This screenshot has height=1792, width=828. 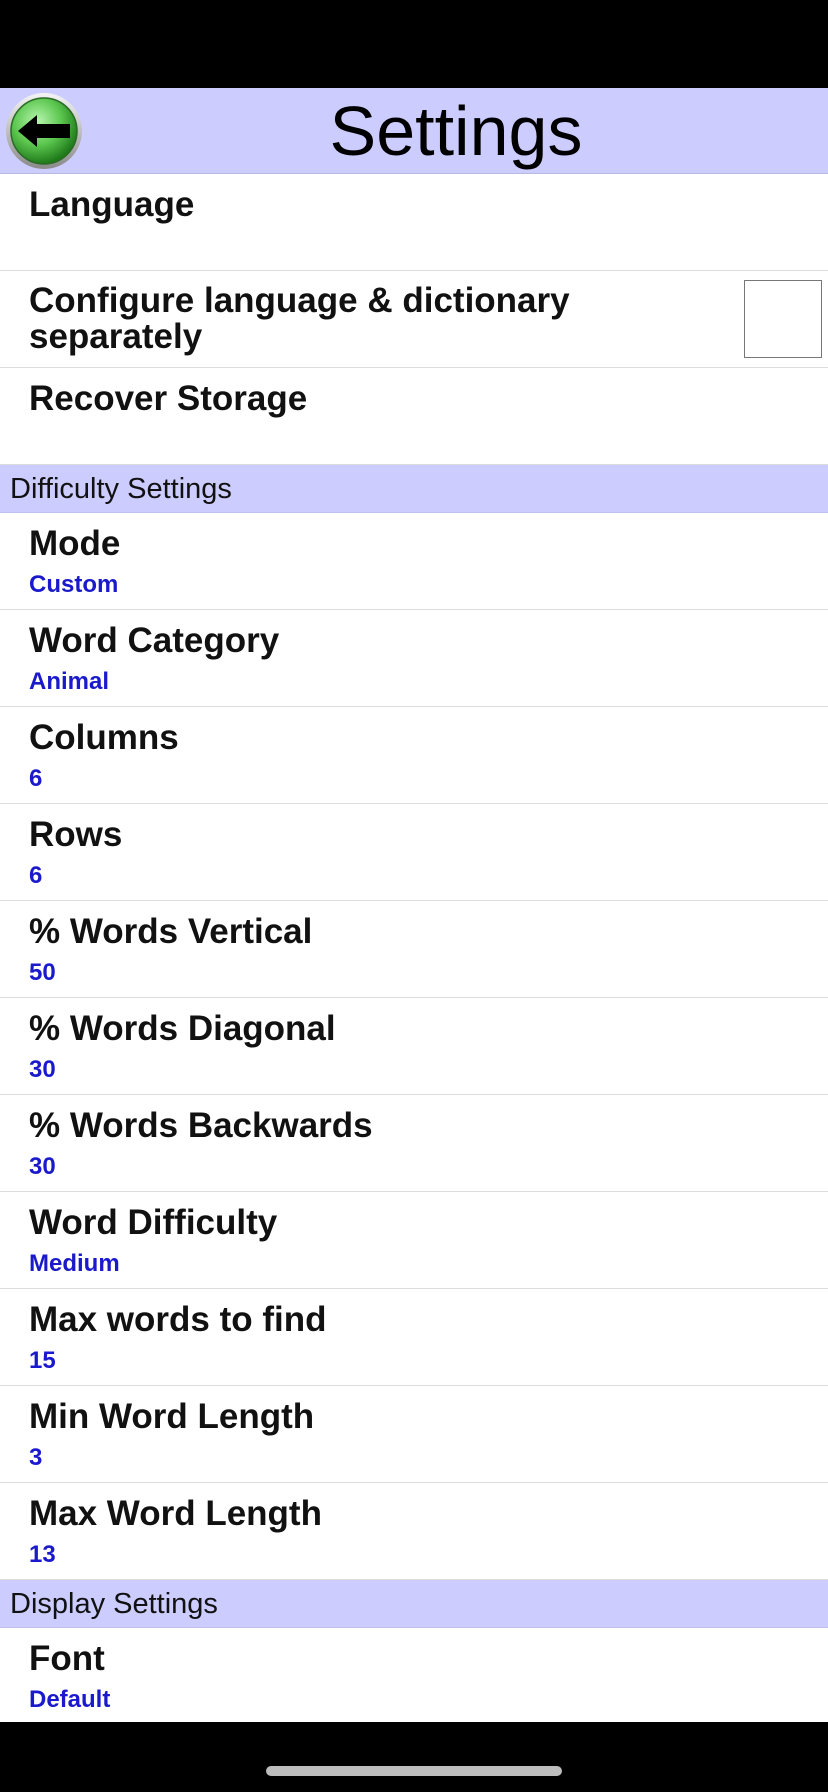 What do you see at coordinates (783, 319) in the screenshot?
I see `configure-language-checkbox` at bounding box center [783, 319].